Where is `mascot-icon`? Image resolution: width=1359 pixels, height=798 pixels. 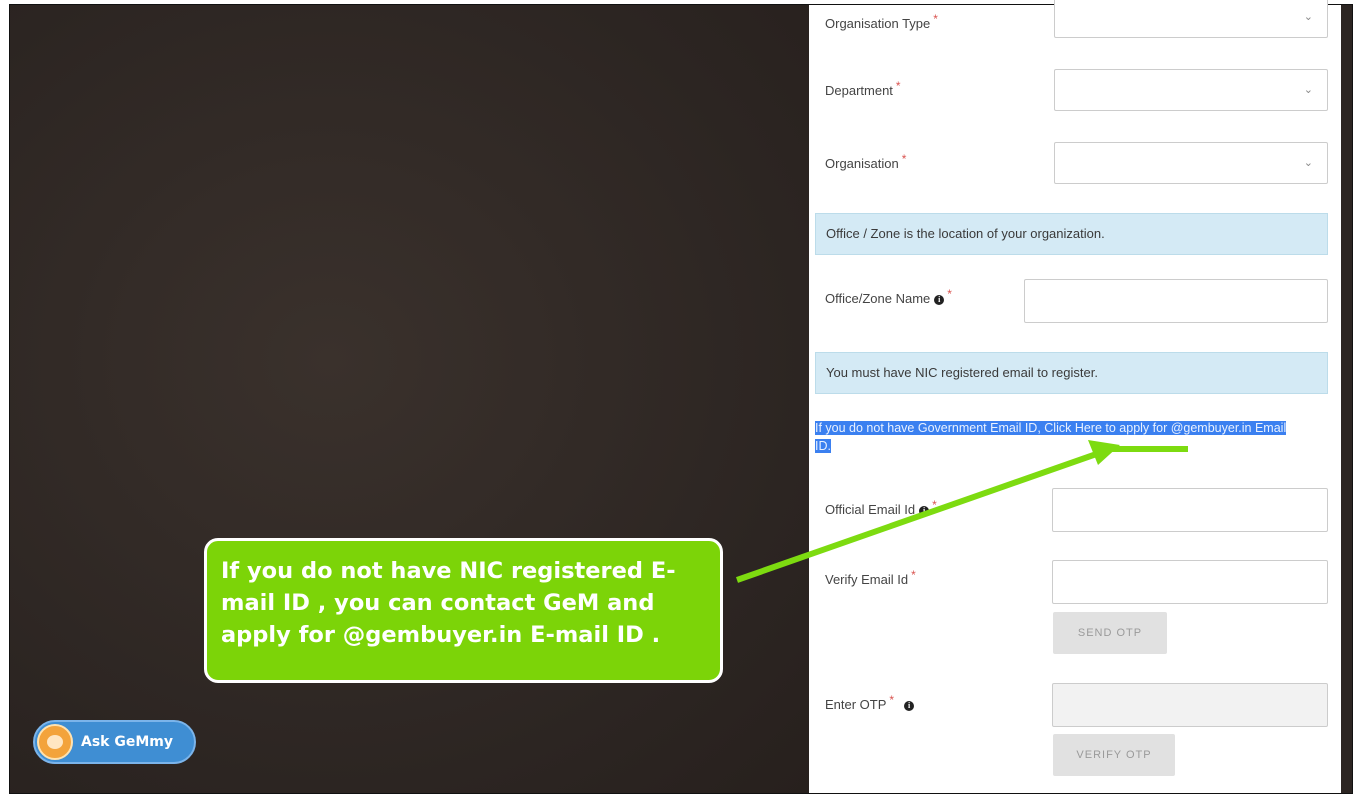 mascot-icon is located at coordinates (55, 742).